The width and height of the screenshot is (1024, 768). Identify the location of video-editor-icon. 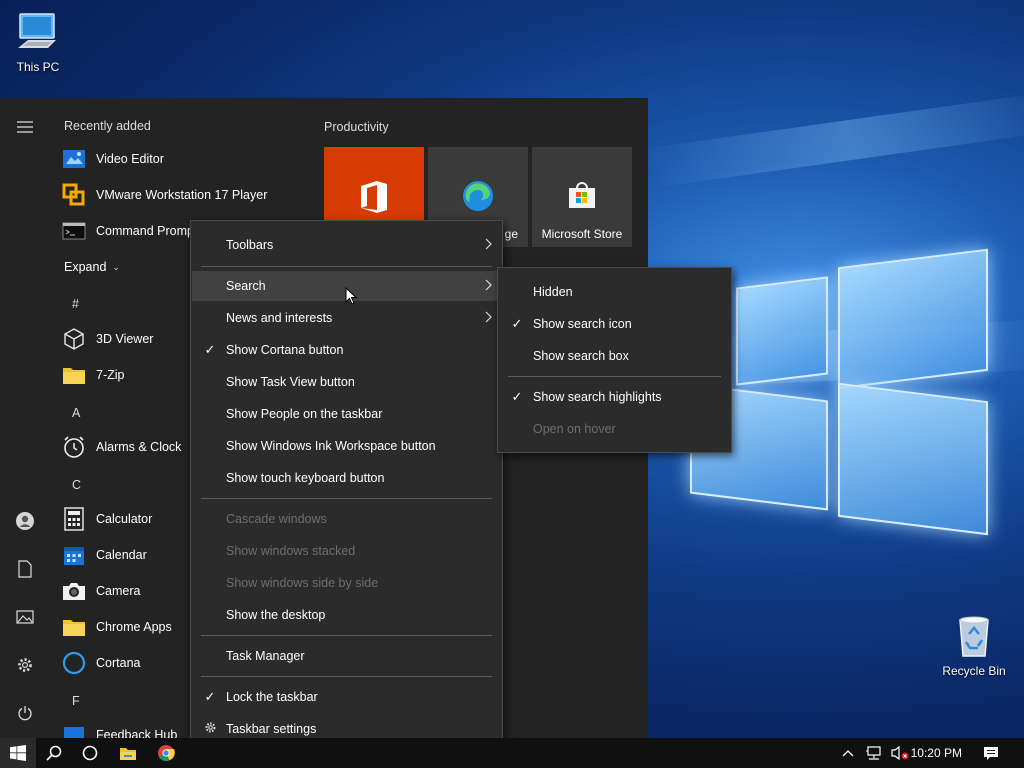
(74, 159).